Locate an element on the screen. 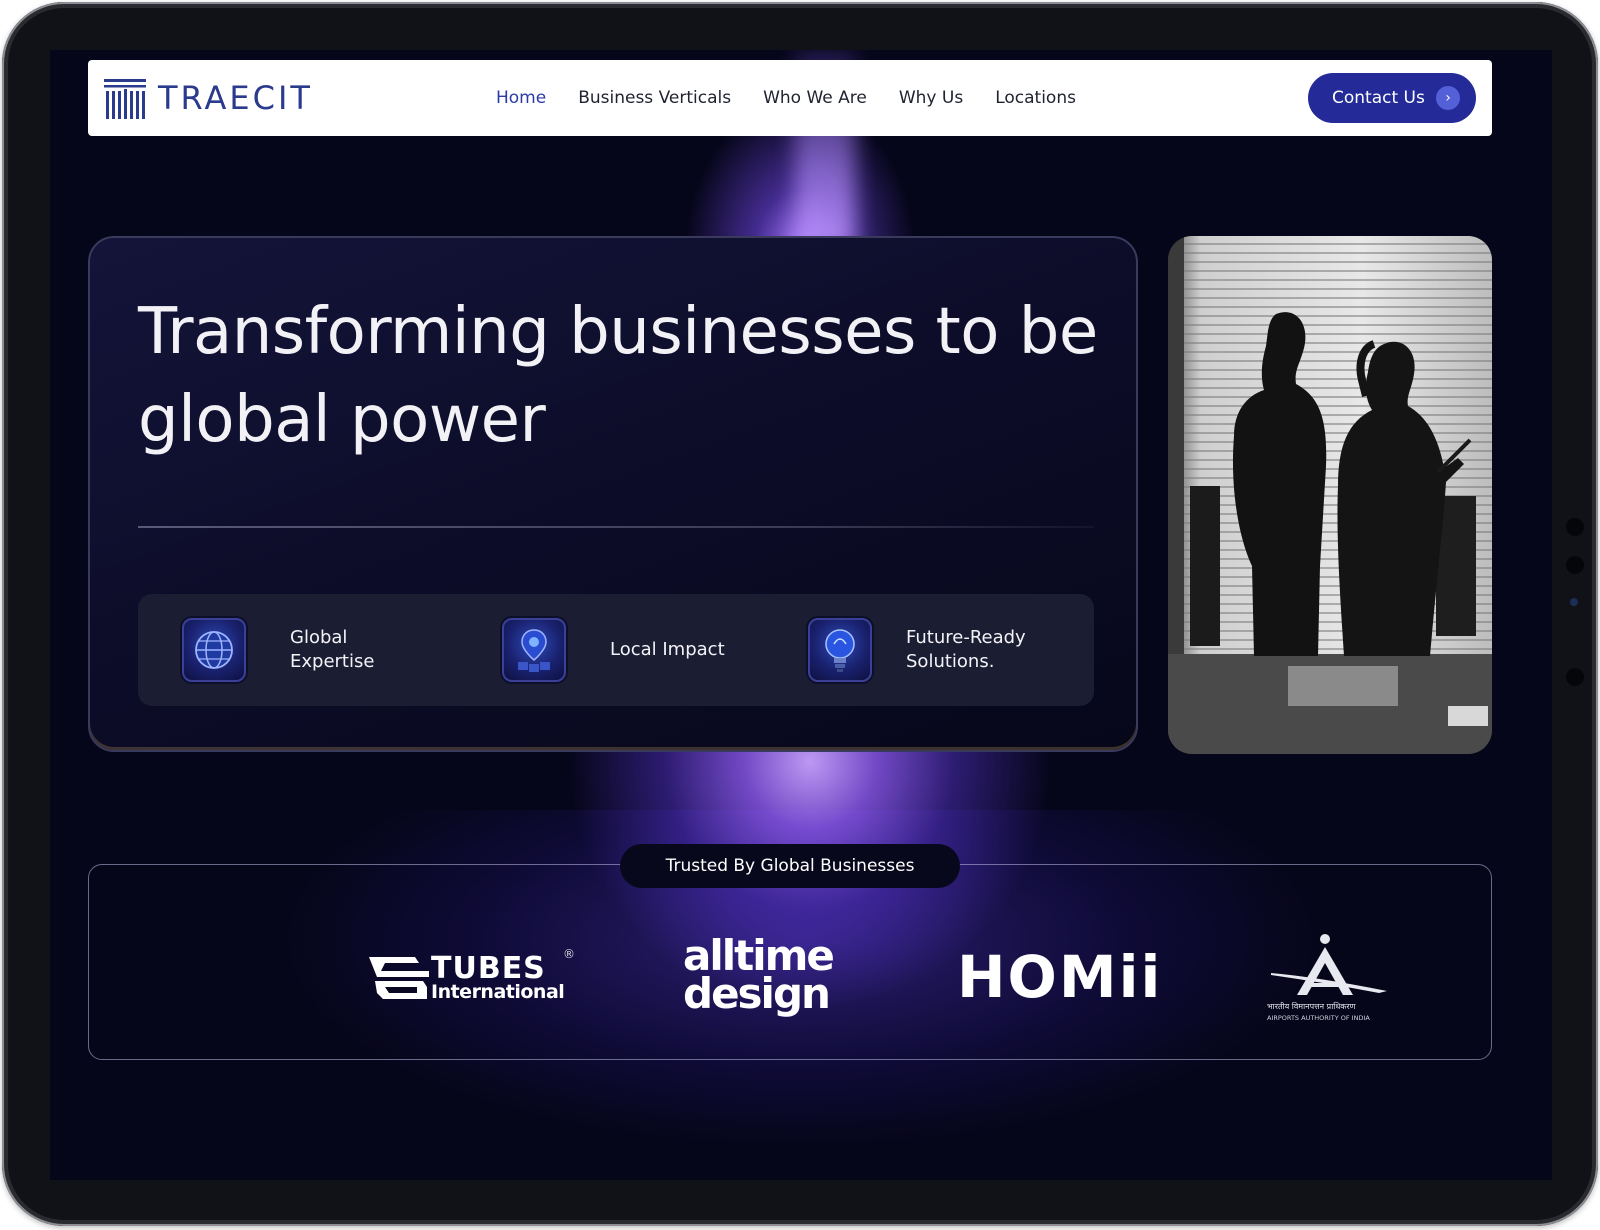  globe-icon is located at coordinates (214, 650).